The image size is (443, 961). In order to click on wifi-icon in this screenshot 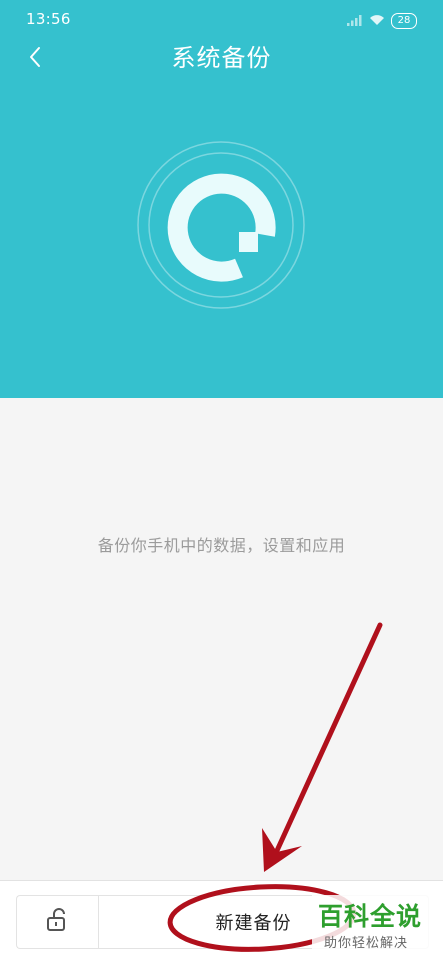, I will do `click(377, 20)`.